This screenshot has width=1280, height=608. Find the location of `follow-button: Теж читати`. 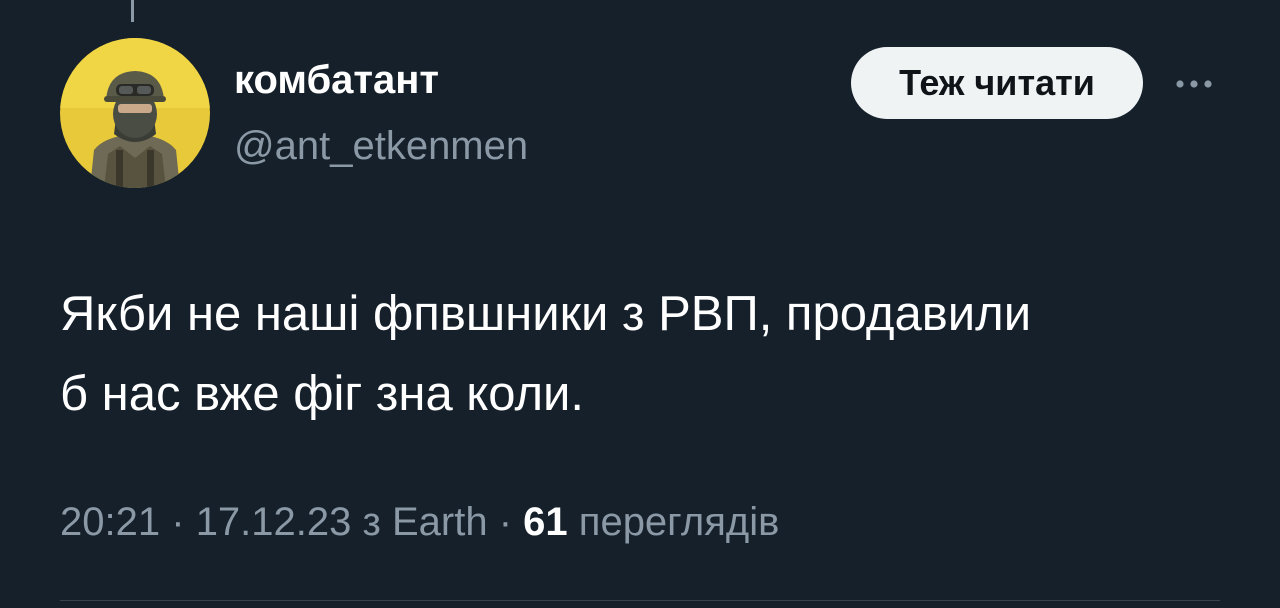

follow-button: Теж читати is located at coordinates (997, 83).